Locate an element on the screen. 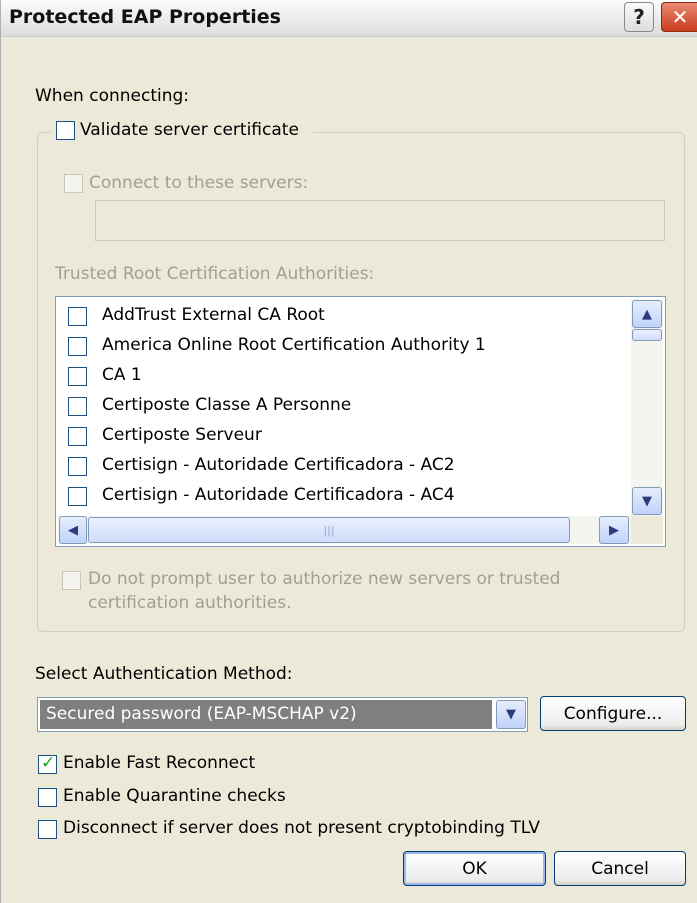  checkmark-icon: ✓ is located at coordinates (48, 763).